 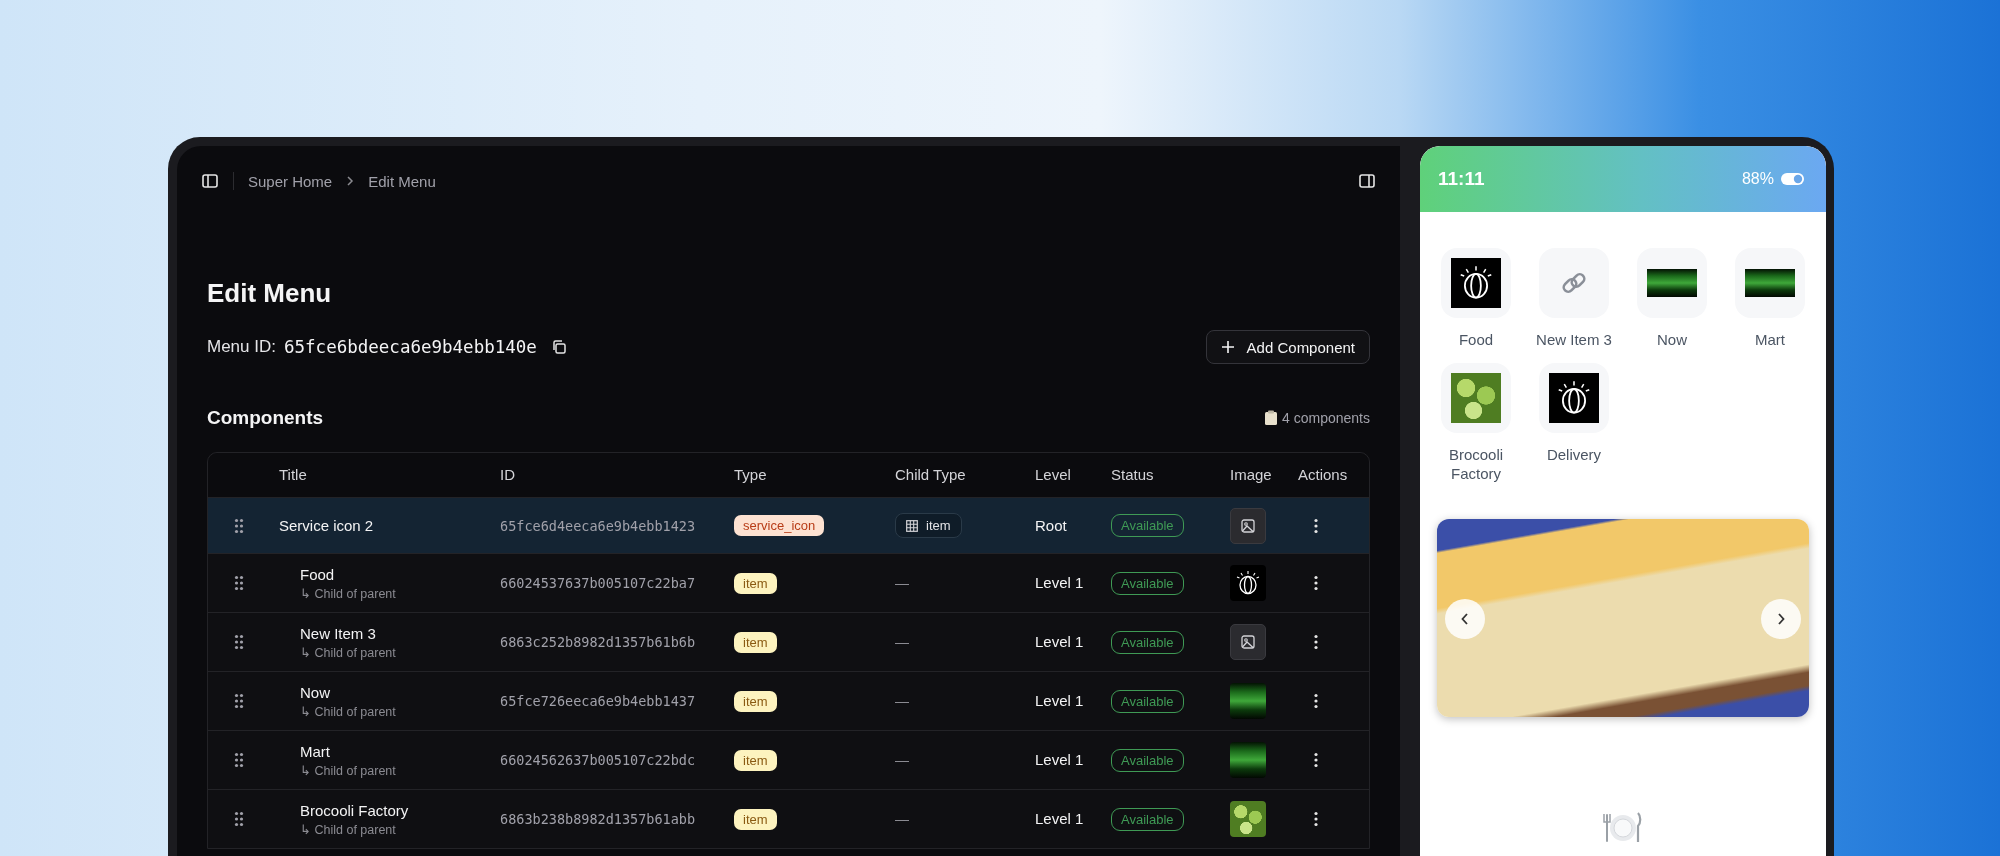 What do you see at coordinates (788, 700) in the screenshot?
I see `table-row: Now ↳ Child of parent 65fce726eeca6e9b4ebb1437 item — Level 1 Available` at bounding box center [788, 700].